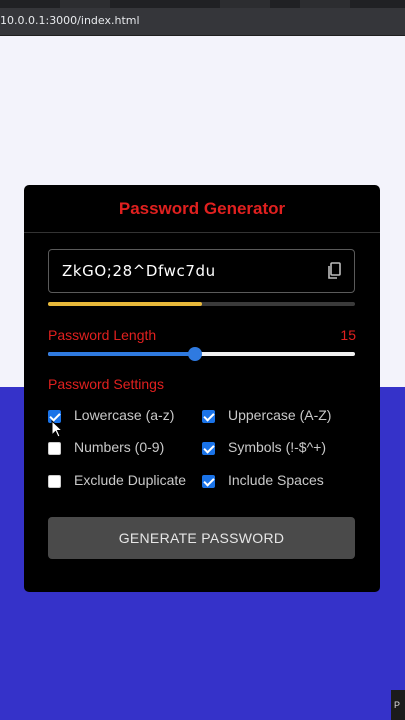 This screenshot has height=720, width=405. What do you see at coordinates (70, 20) in the screenshot?
I see `url-text: 10.0.0.1:3000/index.html` at bounding box center [70, 20].